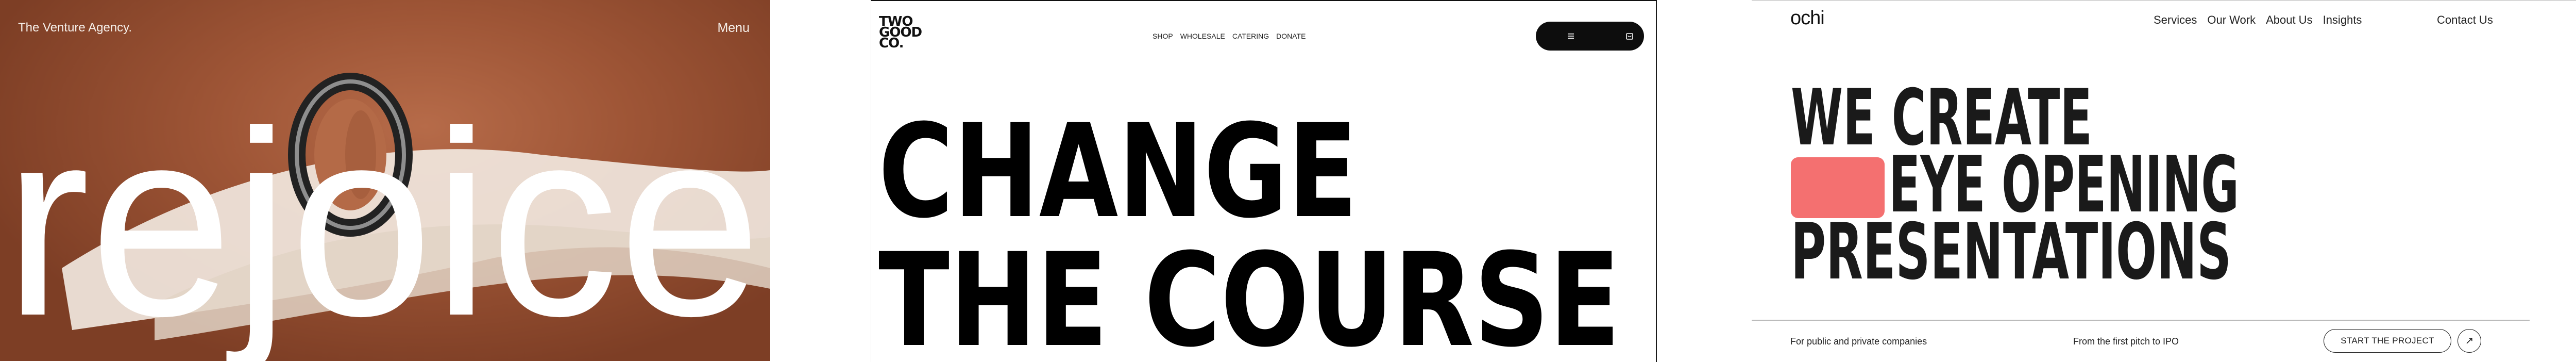  Describe the element at coordinates (1163, 36) in the screenshot. I see `nav-shop: SHOP` at that location.